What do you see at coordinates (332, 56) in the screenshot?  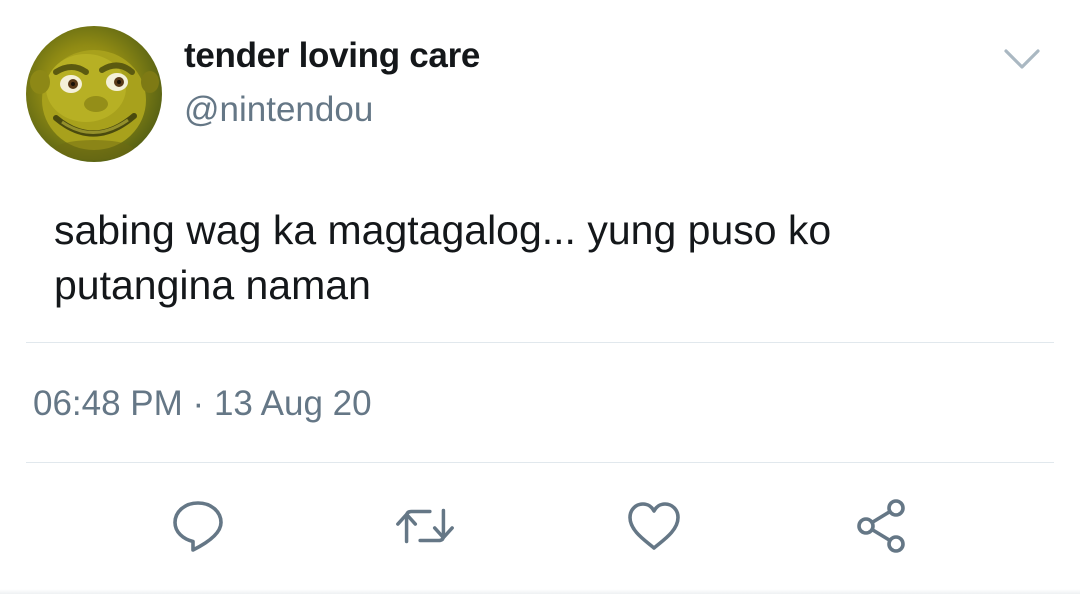 I see `display-name: tender loving care` at bounding box center [332, 56].